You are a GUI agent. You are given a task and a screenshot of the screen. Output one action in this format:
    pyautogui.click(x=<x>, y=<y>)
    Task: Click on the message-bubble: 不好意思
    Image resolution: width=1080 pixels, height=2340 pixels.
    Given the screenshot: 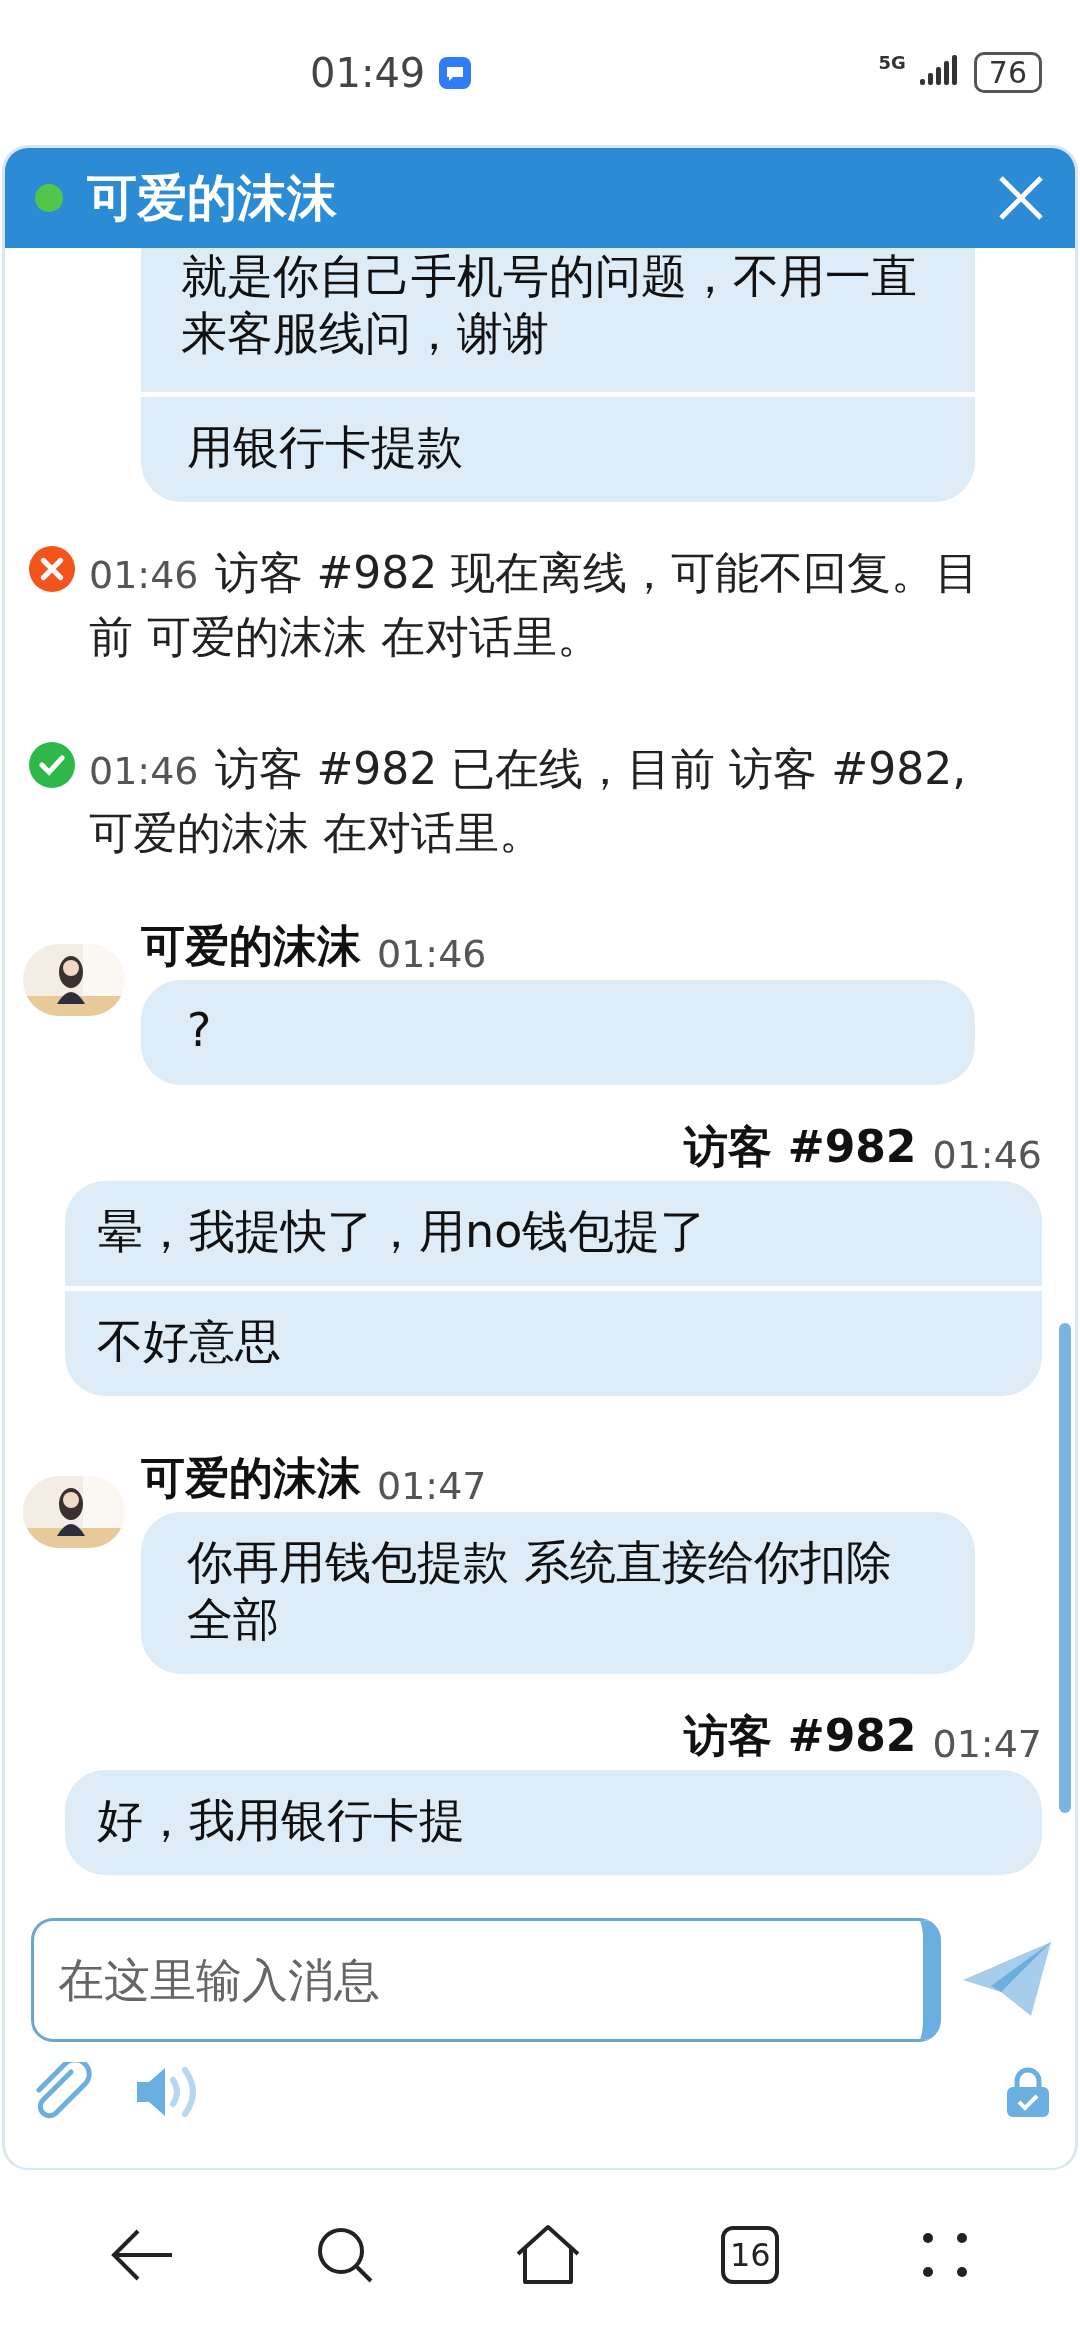 What is the action you would take?
    pyautogui.click(x=553, y=1343)
    